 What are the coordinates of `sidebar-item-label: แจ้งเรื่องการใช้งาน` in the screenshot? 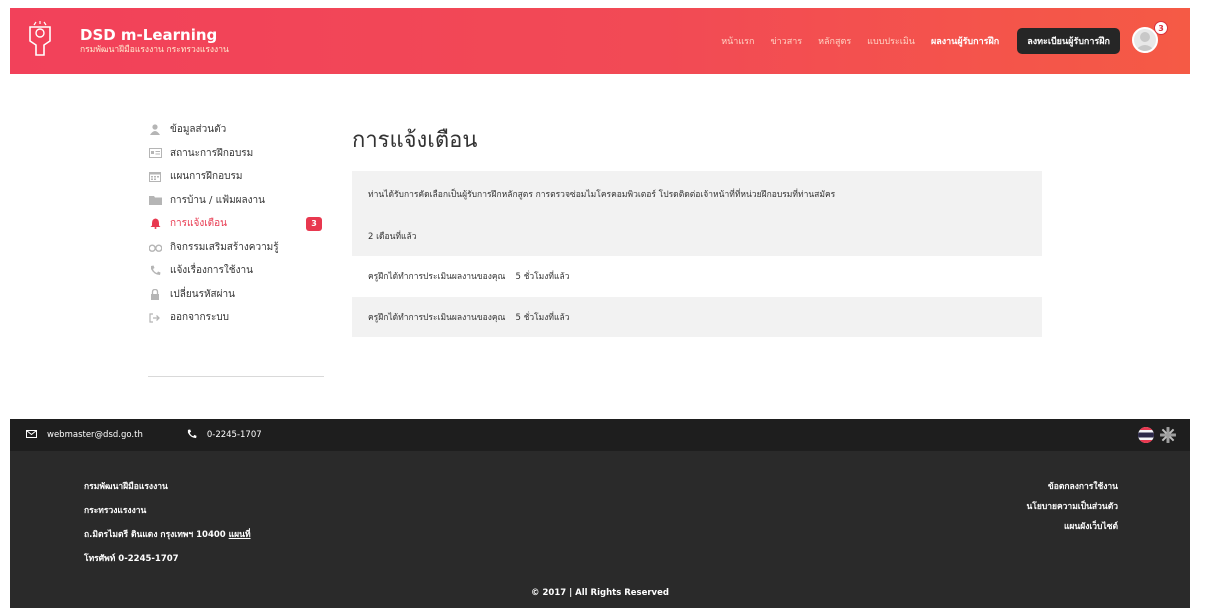 It's located at (211, 271).